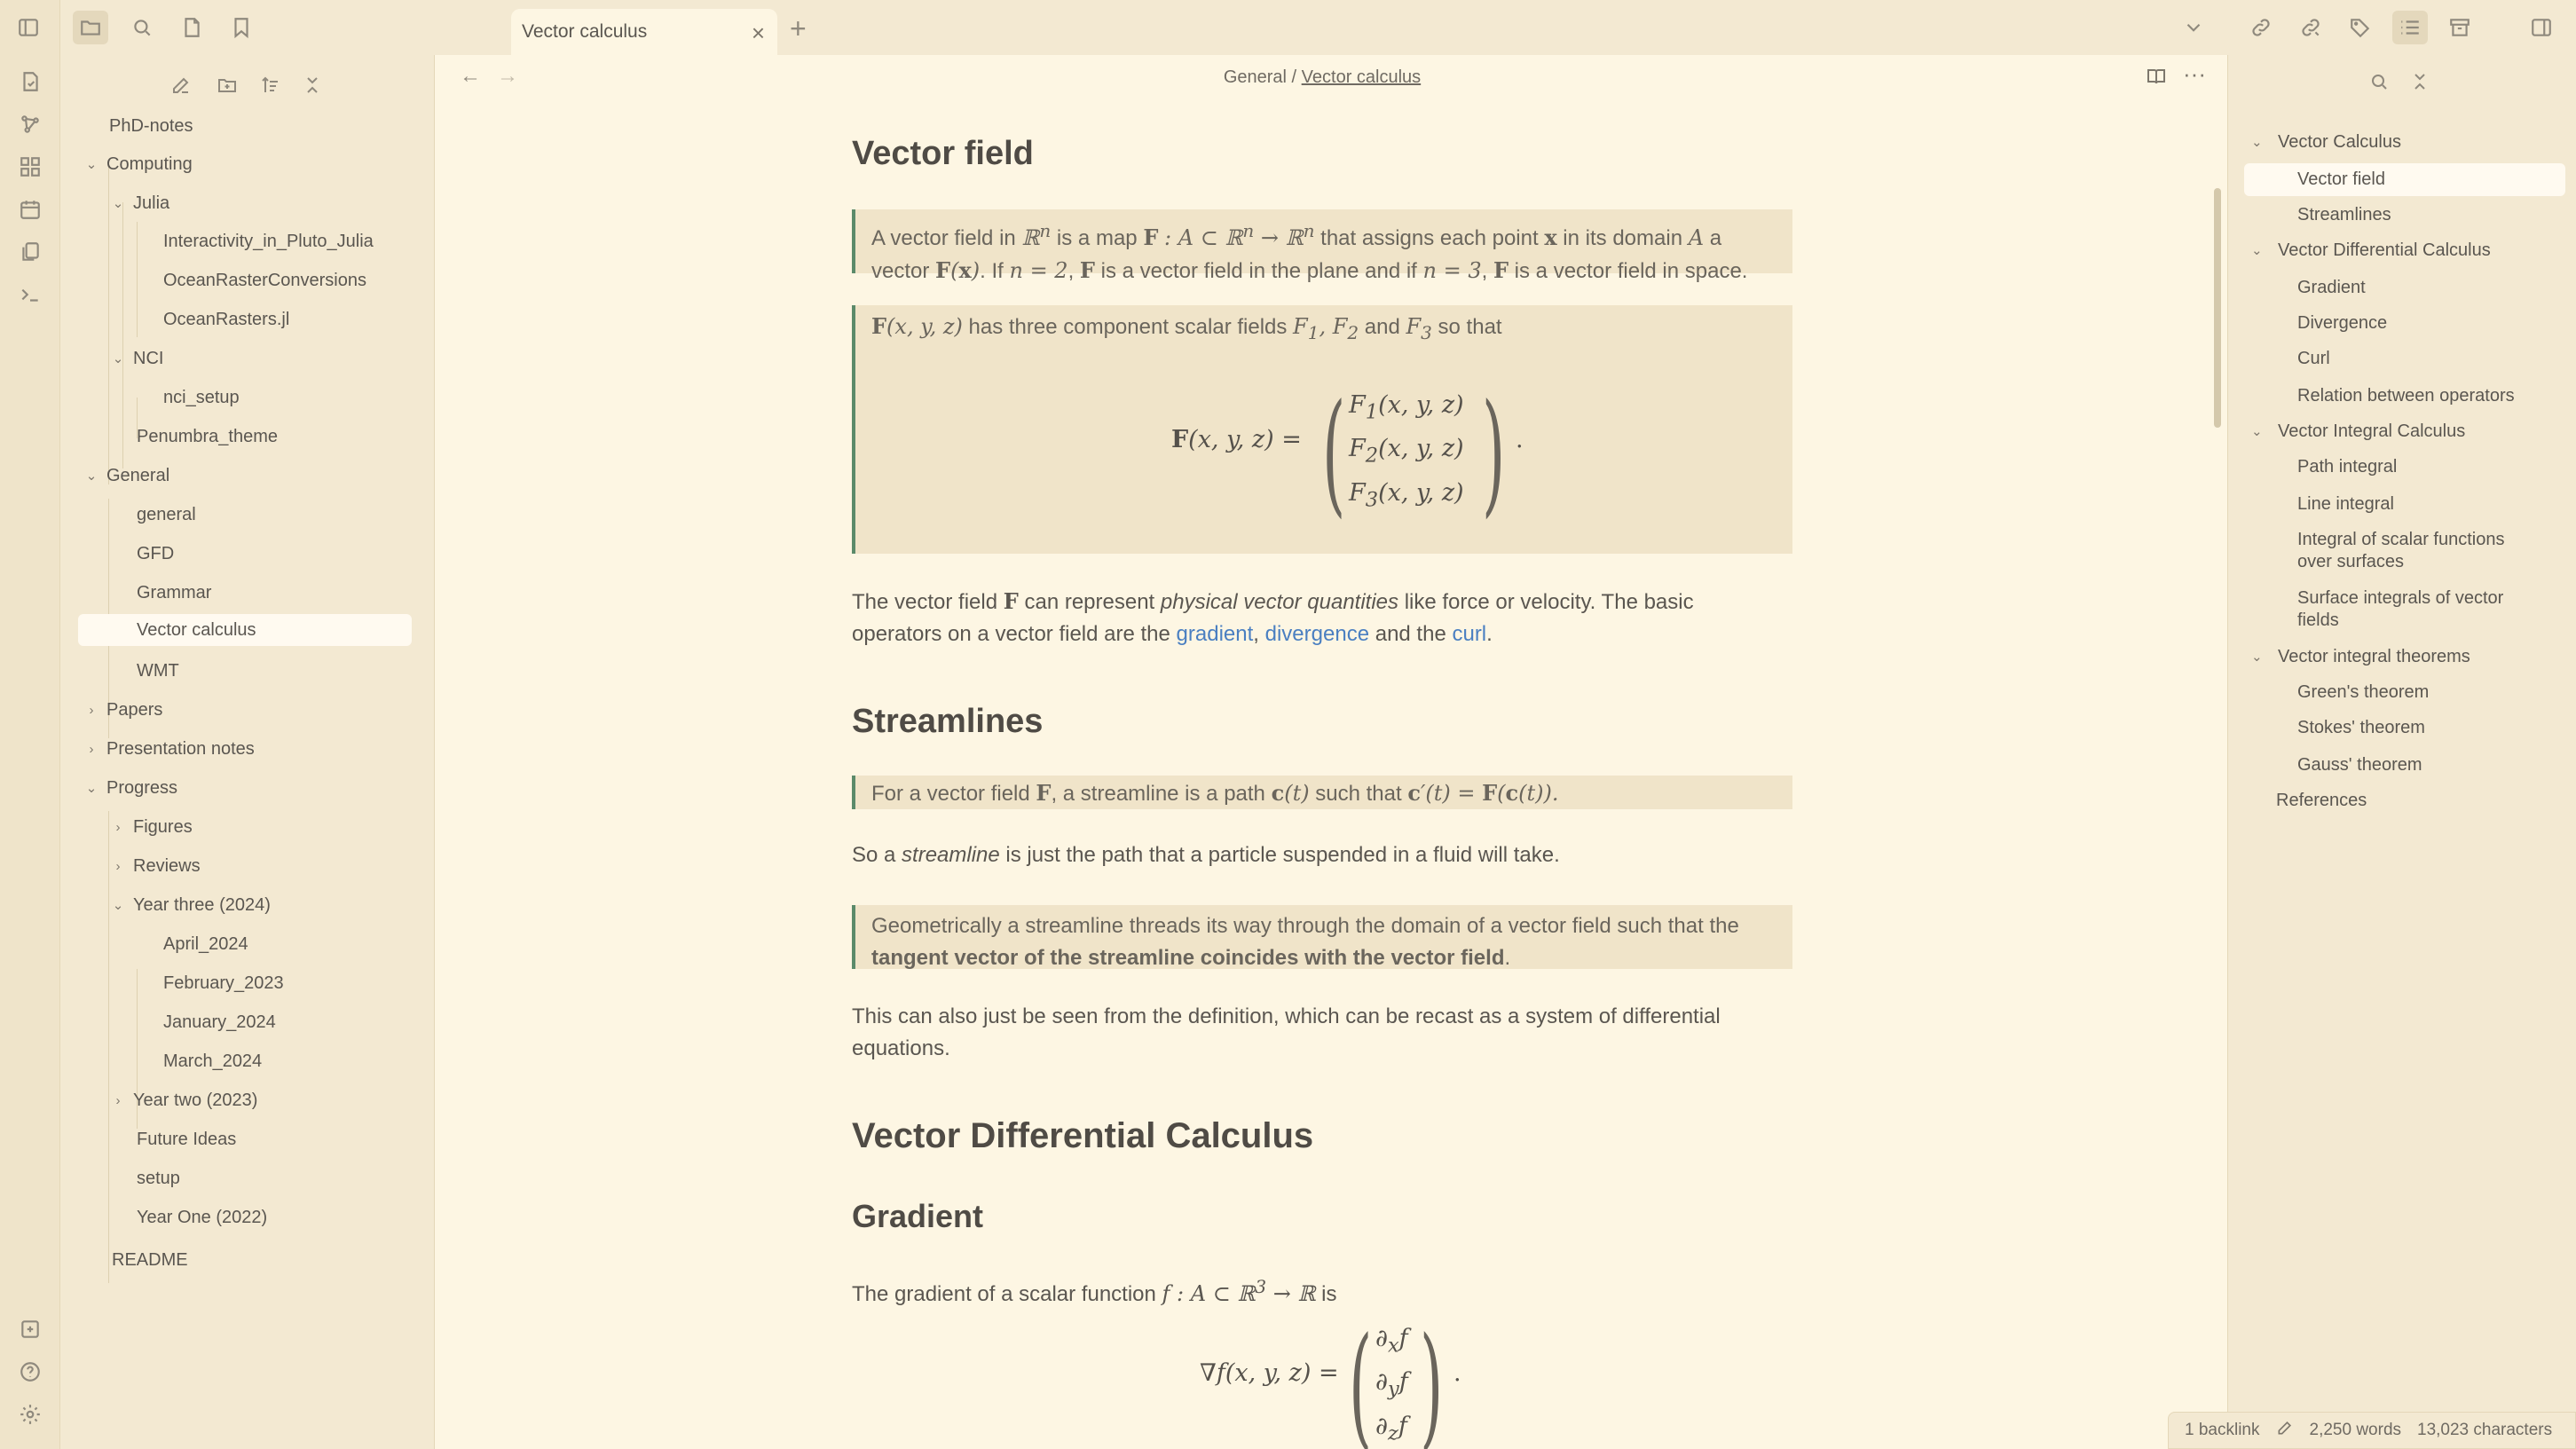  What do you see at coordinates (2417, 609) in the screenshot?
I see `outline-surface-integrals-vector: Surface integrals of vector fields` at bounding box center [2417, 609].